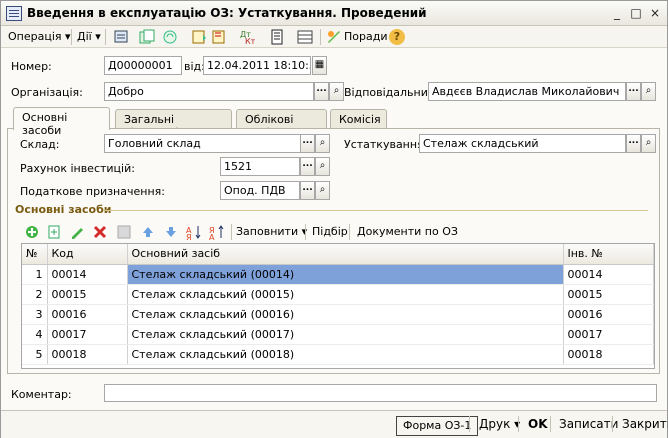  Describe the element at coordinates (608, 274) in the screenshot. I see `inventory-number: 00014` at that location.